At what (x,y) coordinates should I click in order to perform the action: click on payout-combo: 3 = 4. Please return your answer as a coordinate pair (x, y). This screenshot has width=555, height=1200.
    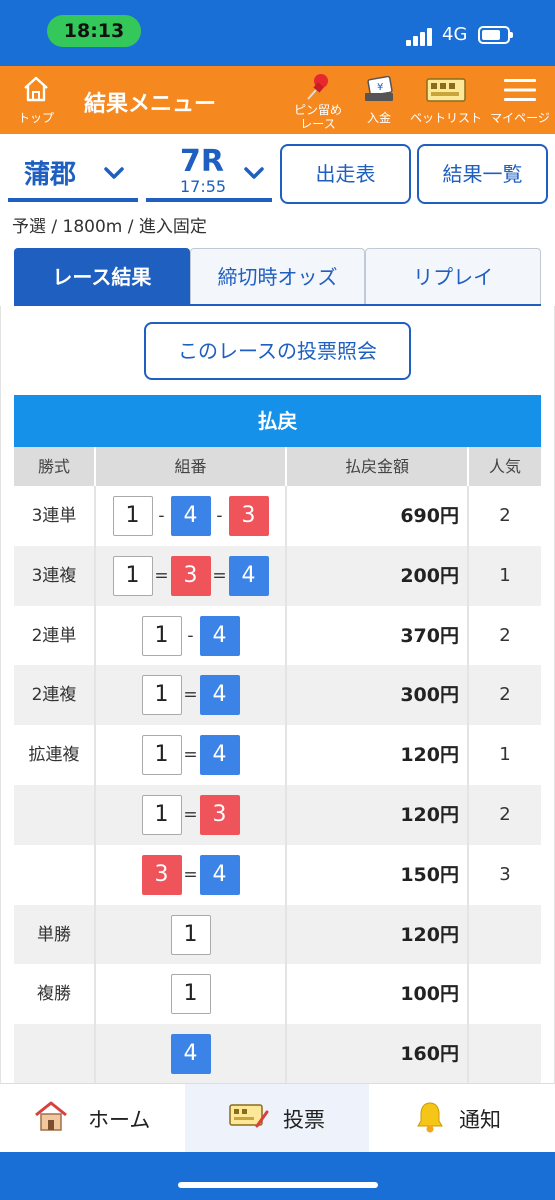
    Looking at the image, I should click on (191, 874).